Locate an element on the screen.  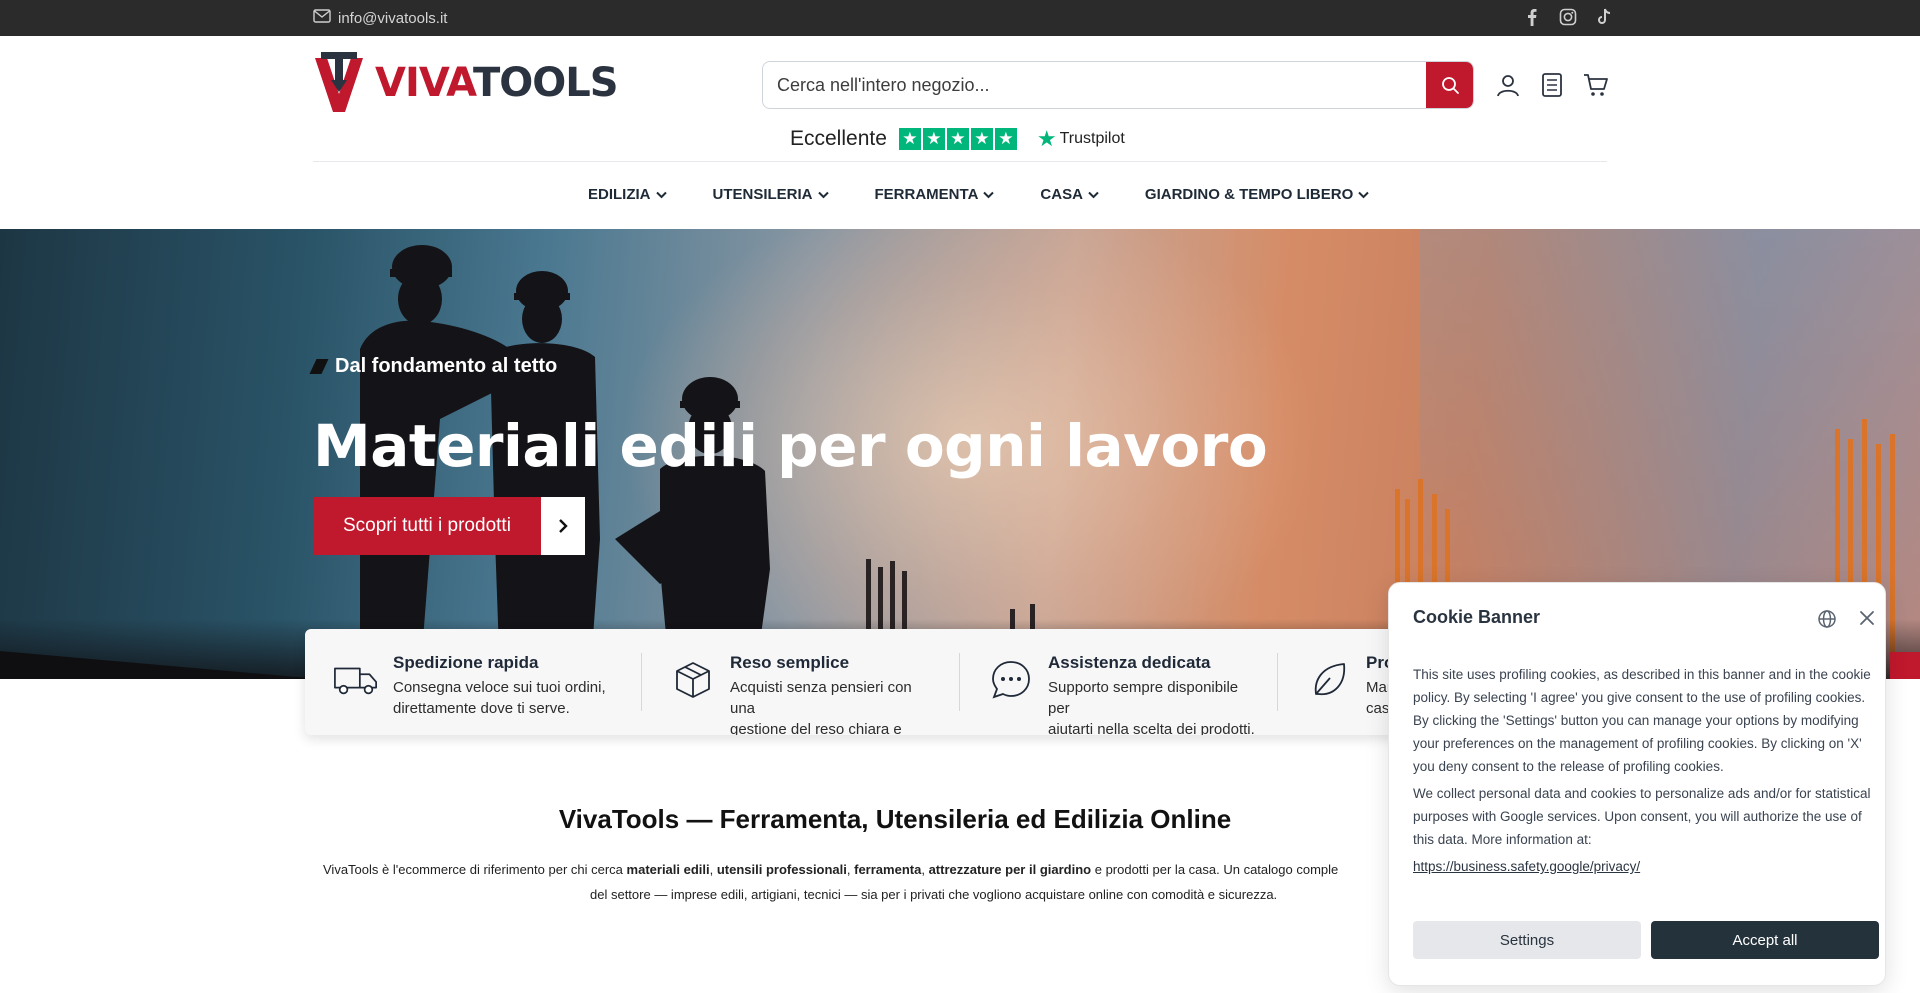
nav-item-utensileria: UTENSILERIA is located at coordinates (771, 194).